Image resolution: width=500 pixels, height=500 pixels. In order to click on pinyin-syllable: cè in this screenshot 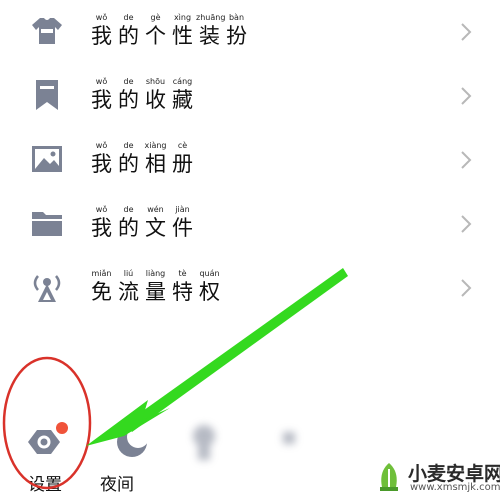, I will do `click(182, 145)`.